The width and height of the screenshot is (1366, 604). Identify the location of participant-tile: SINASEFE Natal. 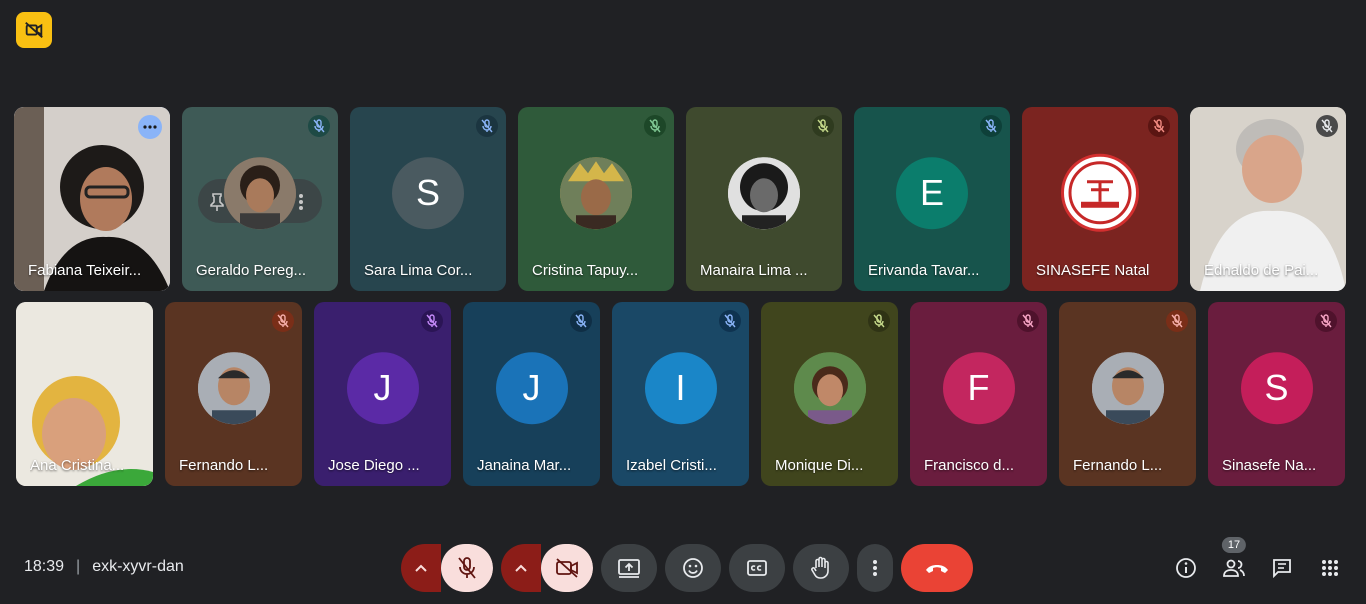
(1100, 199).